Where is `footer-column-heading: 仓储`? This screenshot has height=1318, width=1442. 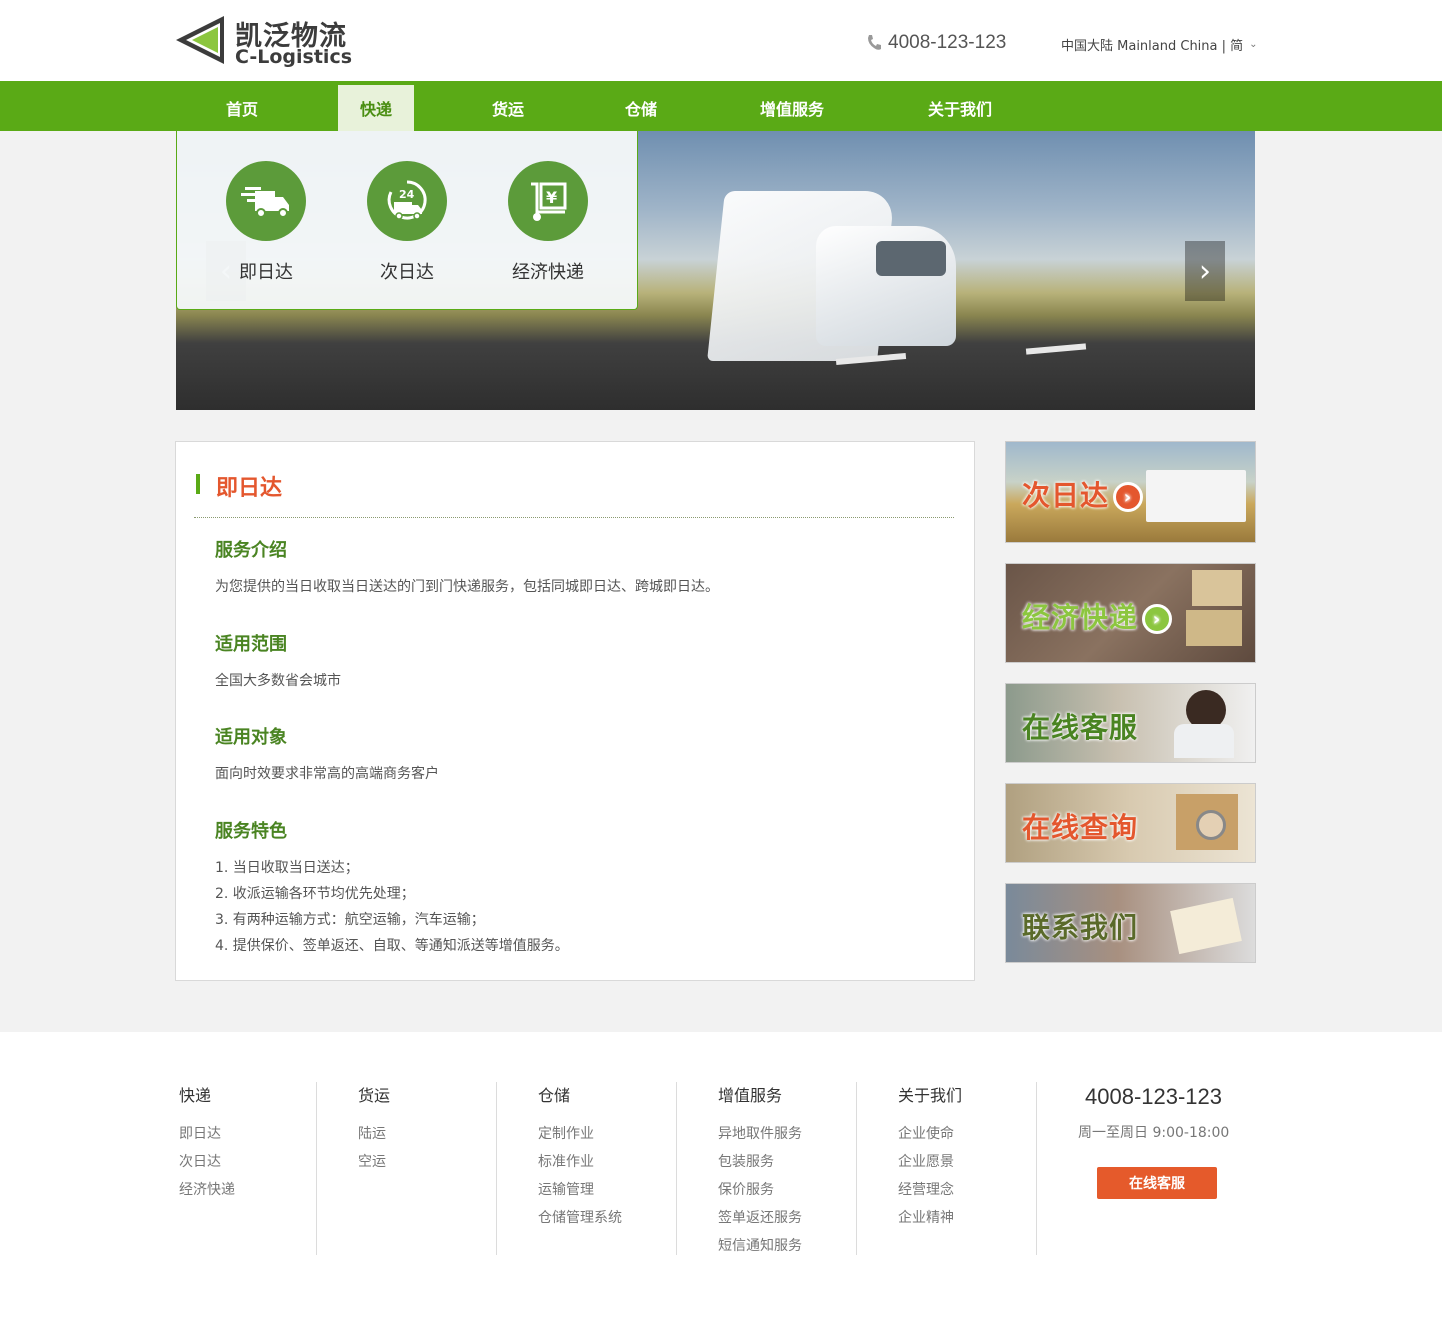
footer-column-heading: 仓储 is located at coordinates (554, 1095).